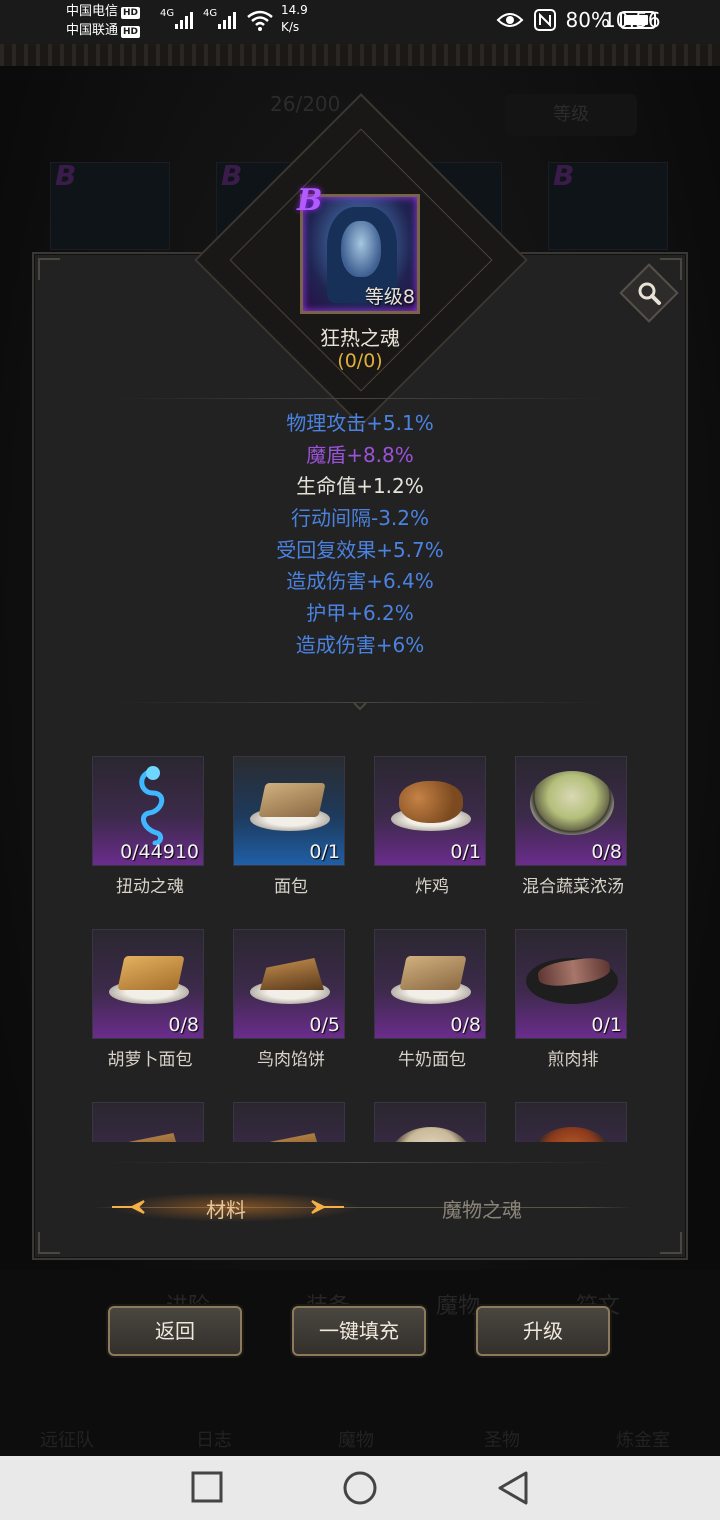 The width and height of the screenshot is (720, 1520). What do you see at coordinates (432, 887) in the screenshot?
I see `material-name: 炸鸡` at bounding box center [432, 887].